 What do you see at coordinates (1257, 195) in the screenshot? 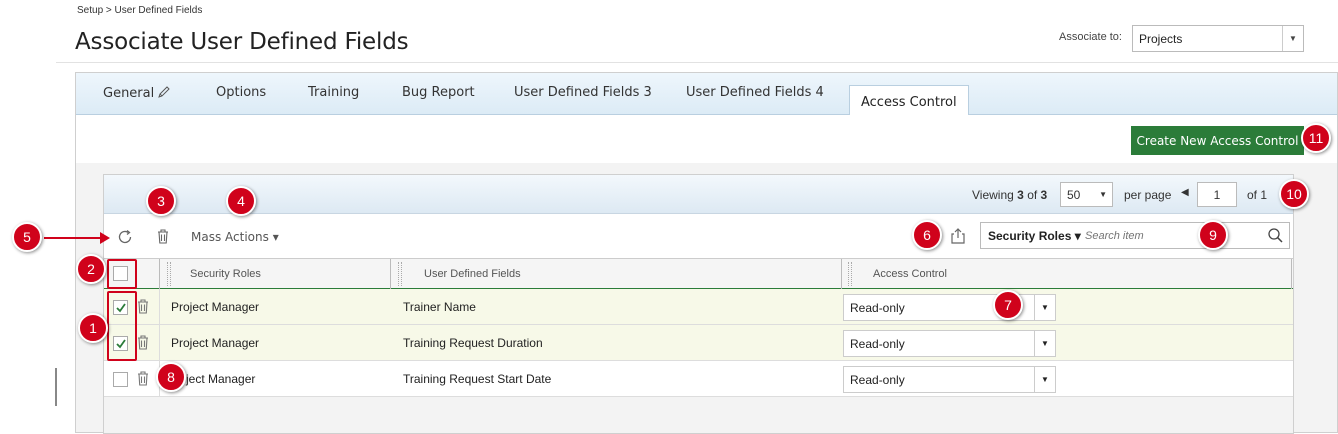
I see `page-total: of 1` at bounding box center [1257, 195].